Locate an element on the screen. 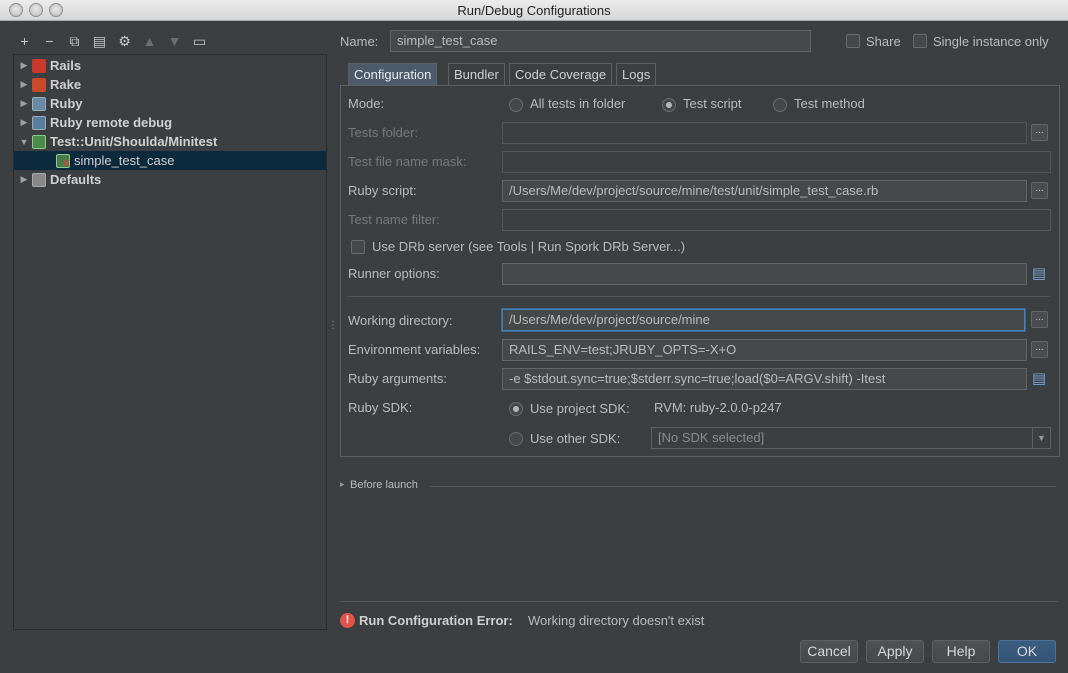 This screenshot has width=1068, height=673. help-button: Help is located at coordinates (961, 651).